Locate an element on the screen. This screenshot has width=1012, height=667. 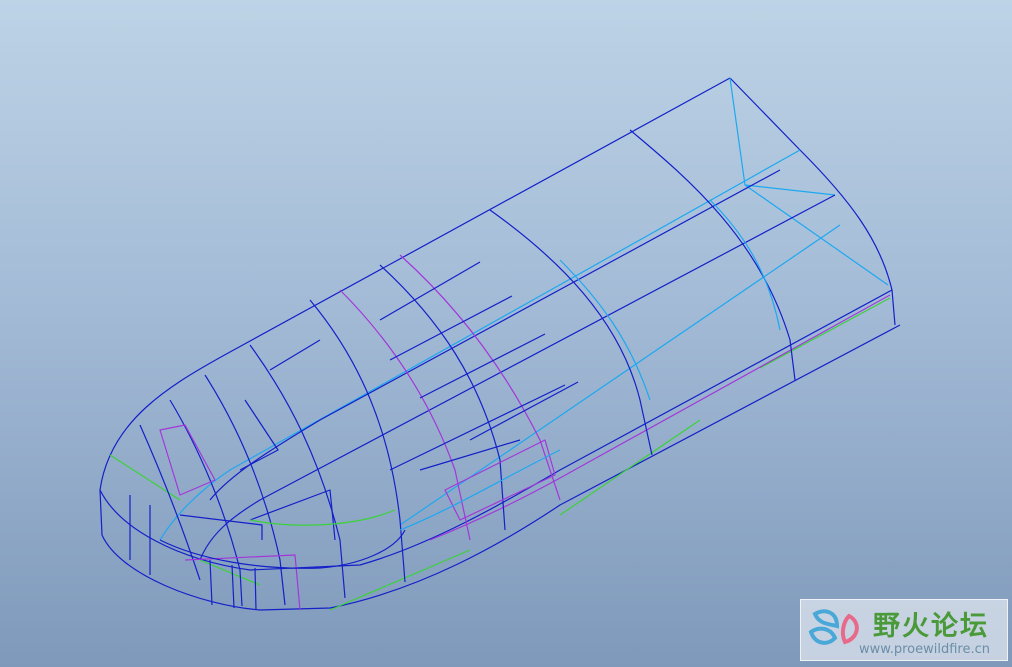
hull-back-inner is located at coordinates (809, 181).